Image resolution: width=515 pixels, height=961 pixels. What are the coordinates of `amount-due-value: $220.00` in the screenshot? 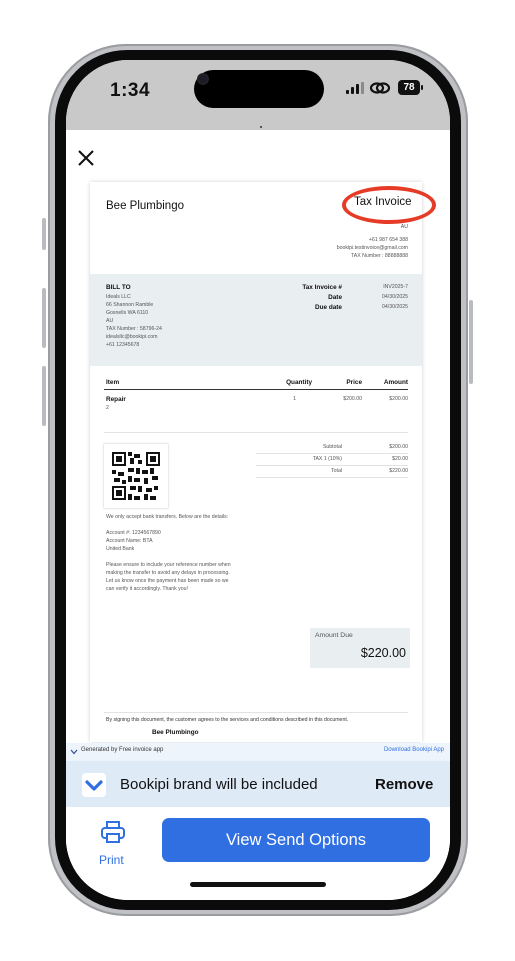 It's located at (383, 653).